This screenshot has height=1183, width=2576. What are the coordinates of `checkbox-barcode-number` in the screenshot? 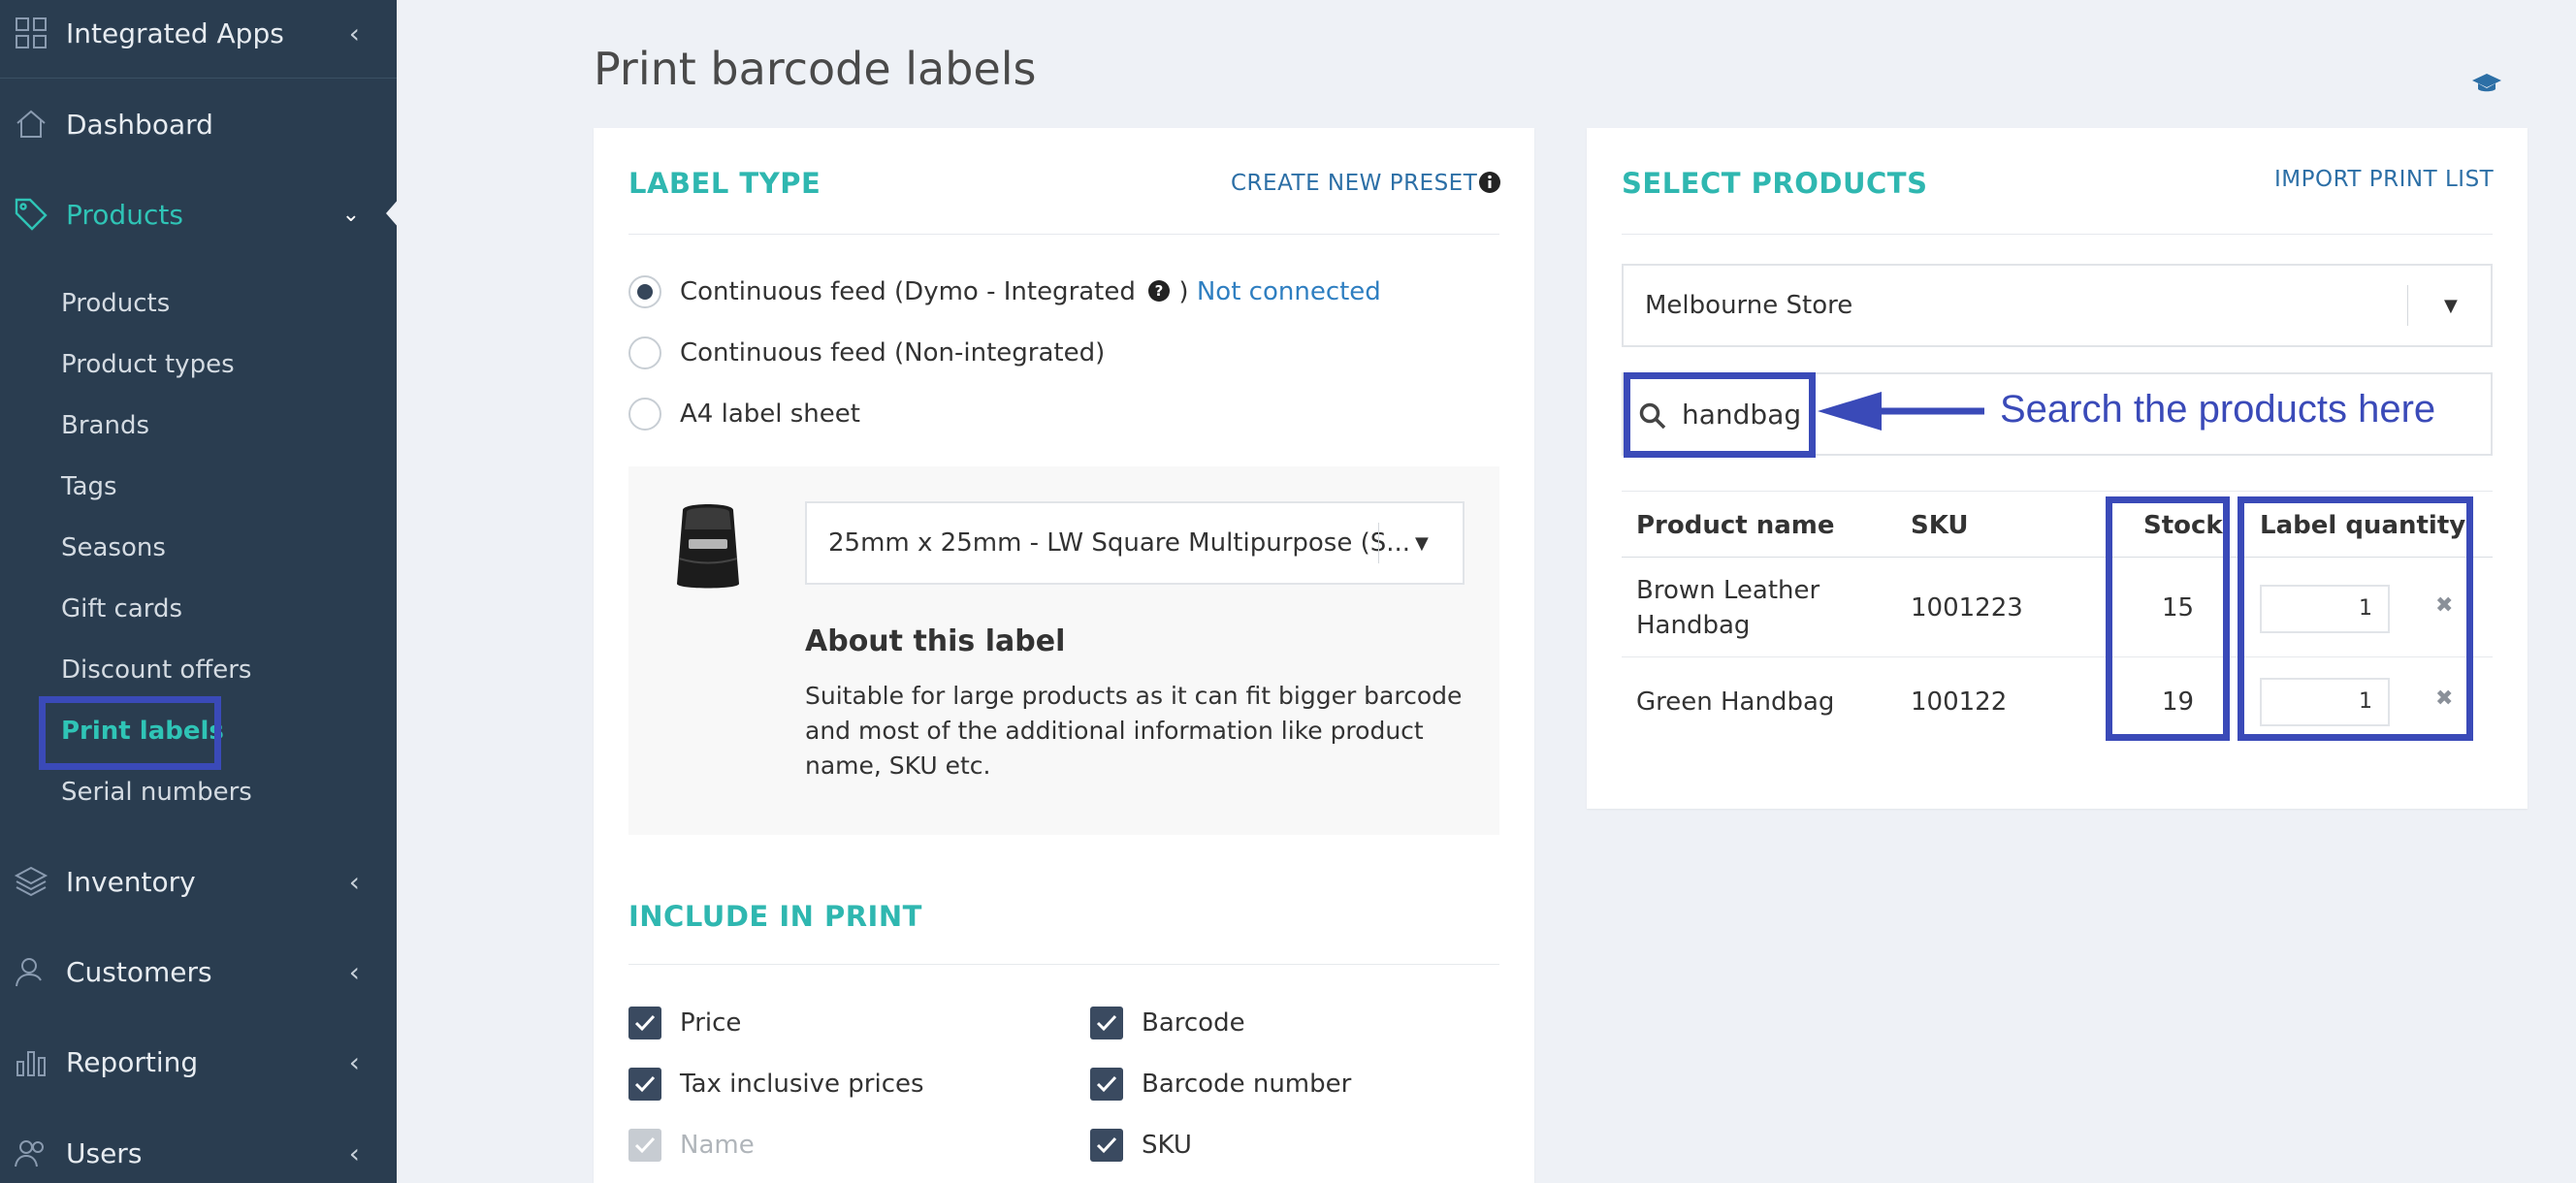 It's located at (1106, 1084).